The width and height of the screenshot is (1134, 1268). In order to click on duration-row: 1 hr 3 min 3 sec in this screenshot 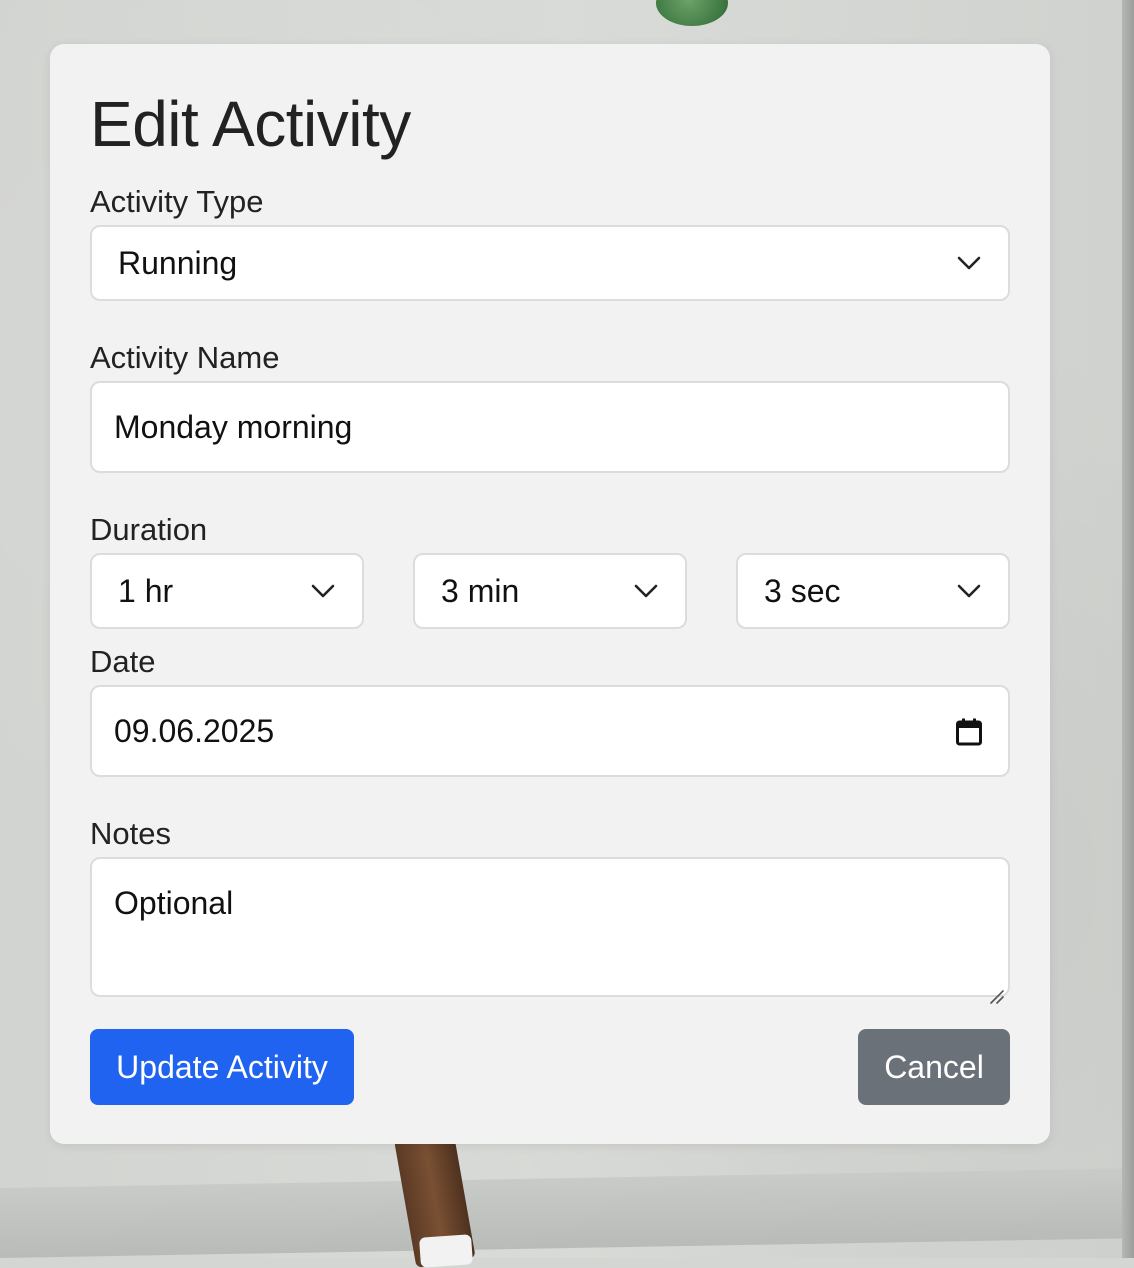, I will do `click(550, 591)`.